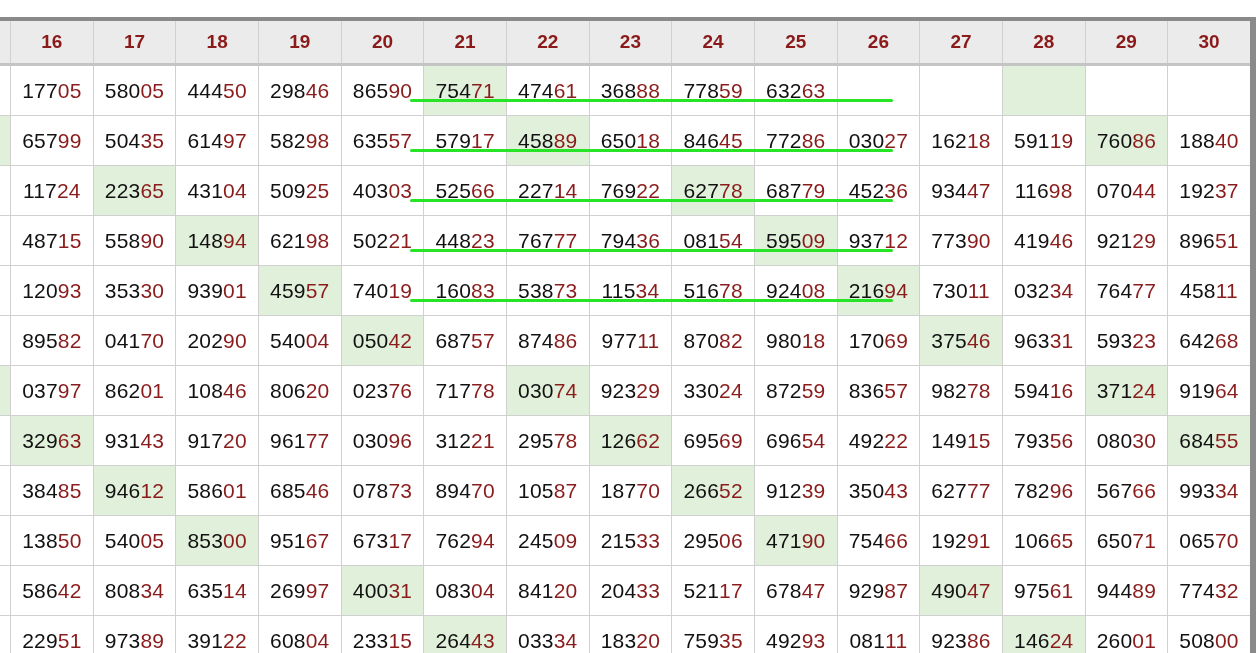 The width and height of the screenshot is (1256, 653). What do you see at coordinates (878, 290) in the screenshot?
I see `table-cell: 21694` at bounding box center [878, 290].